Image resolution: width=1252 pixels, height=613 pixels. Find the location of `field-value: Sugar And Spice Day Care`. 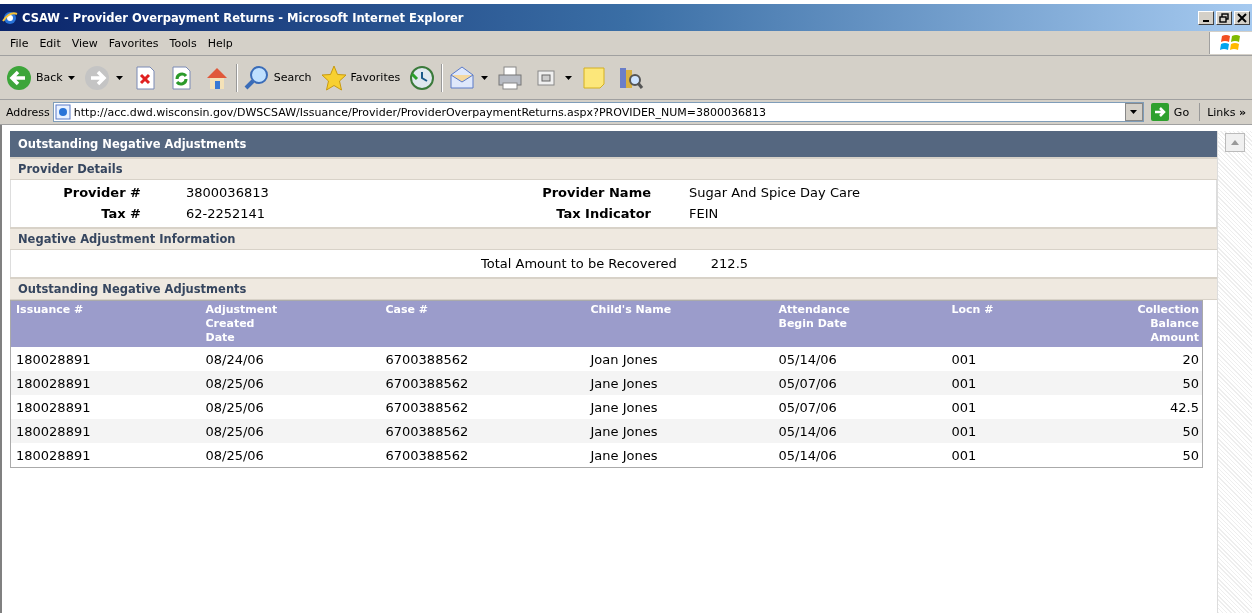

field-value: Sugar And Spice Day Care is located at coordinates (774, 192).